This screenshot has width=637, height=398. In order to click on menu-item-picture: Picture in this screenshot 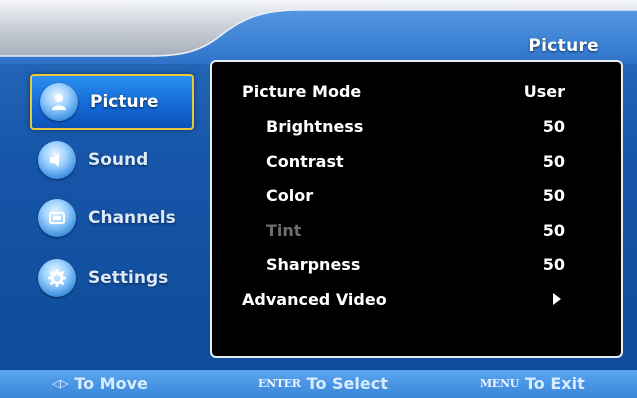, I will do `click(112, 102)`.